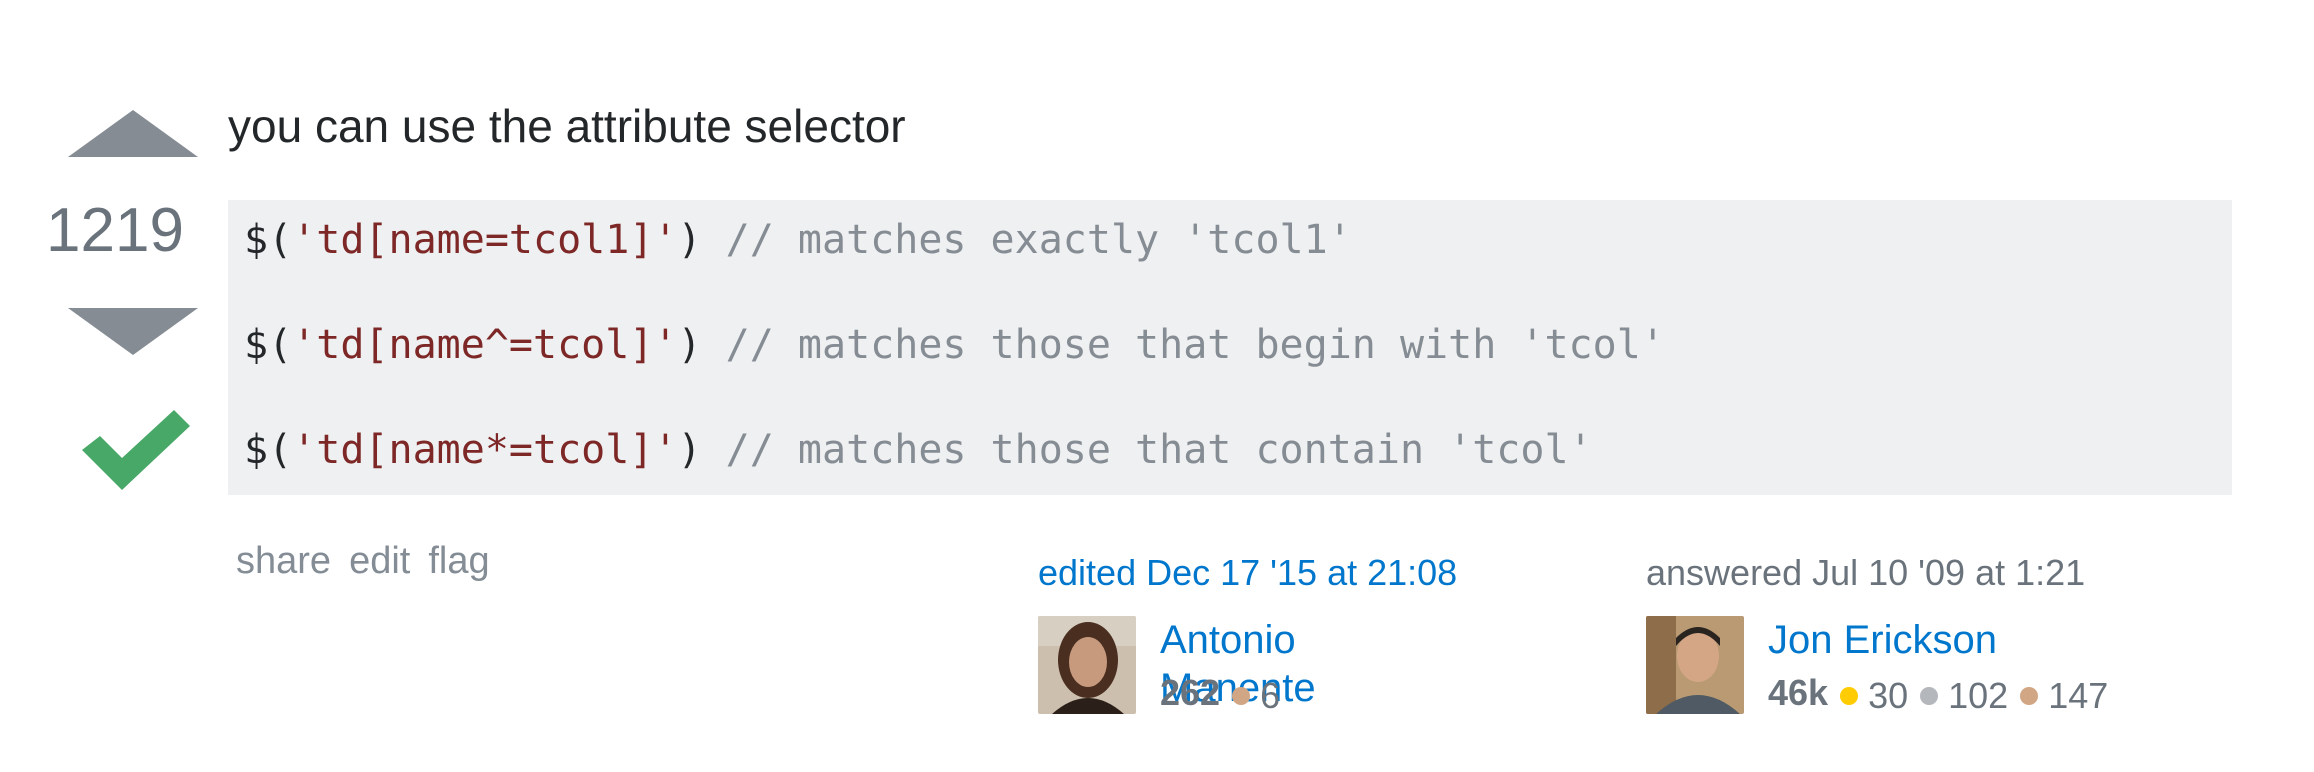 The width and height of the screenshot is (2314, 772). I want to click on gold-count: 30, so click(1888, 695).